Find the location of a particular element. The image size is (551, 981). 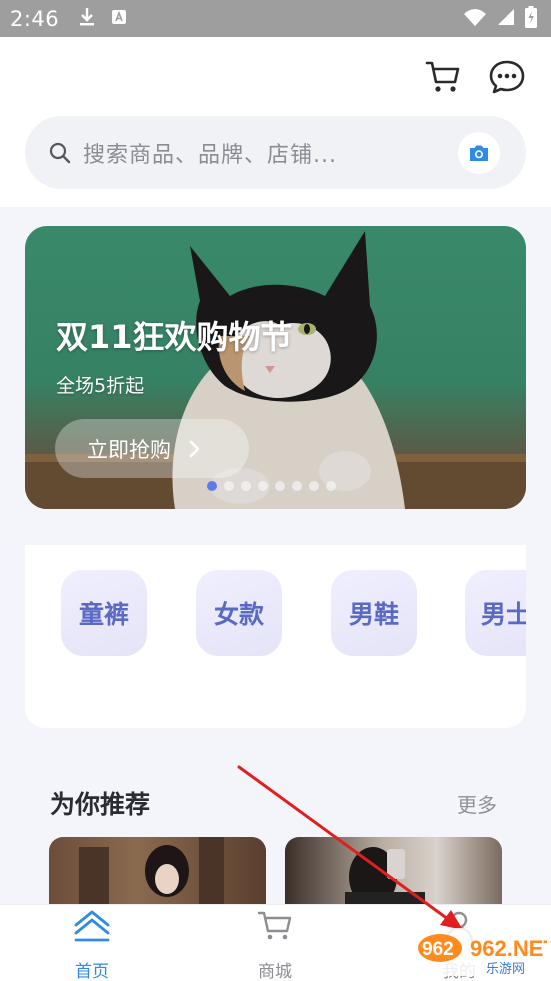

status-bar: 2:46 is located at coordinates (275, 18).